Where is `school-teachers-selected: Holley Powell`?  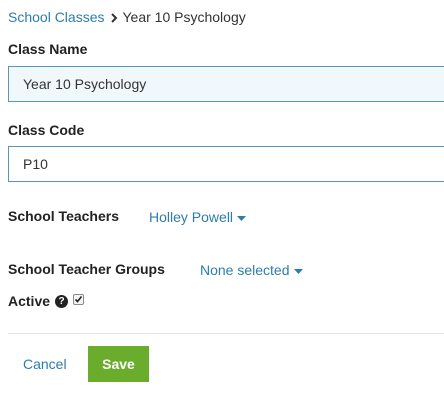
school-teachers-selected: Holley Powell is located at coordinates (191, 217).